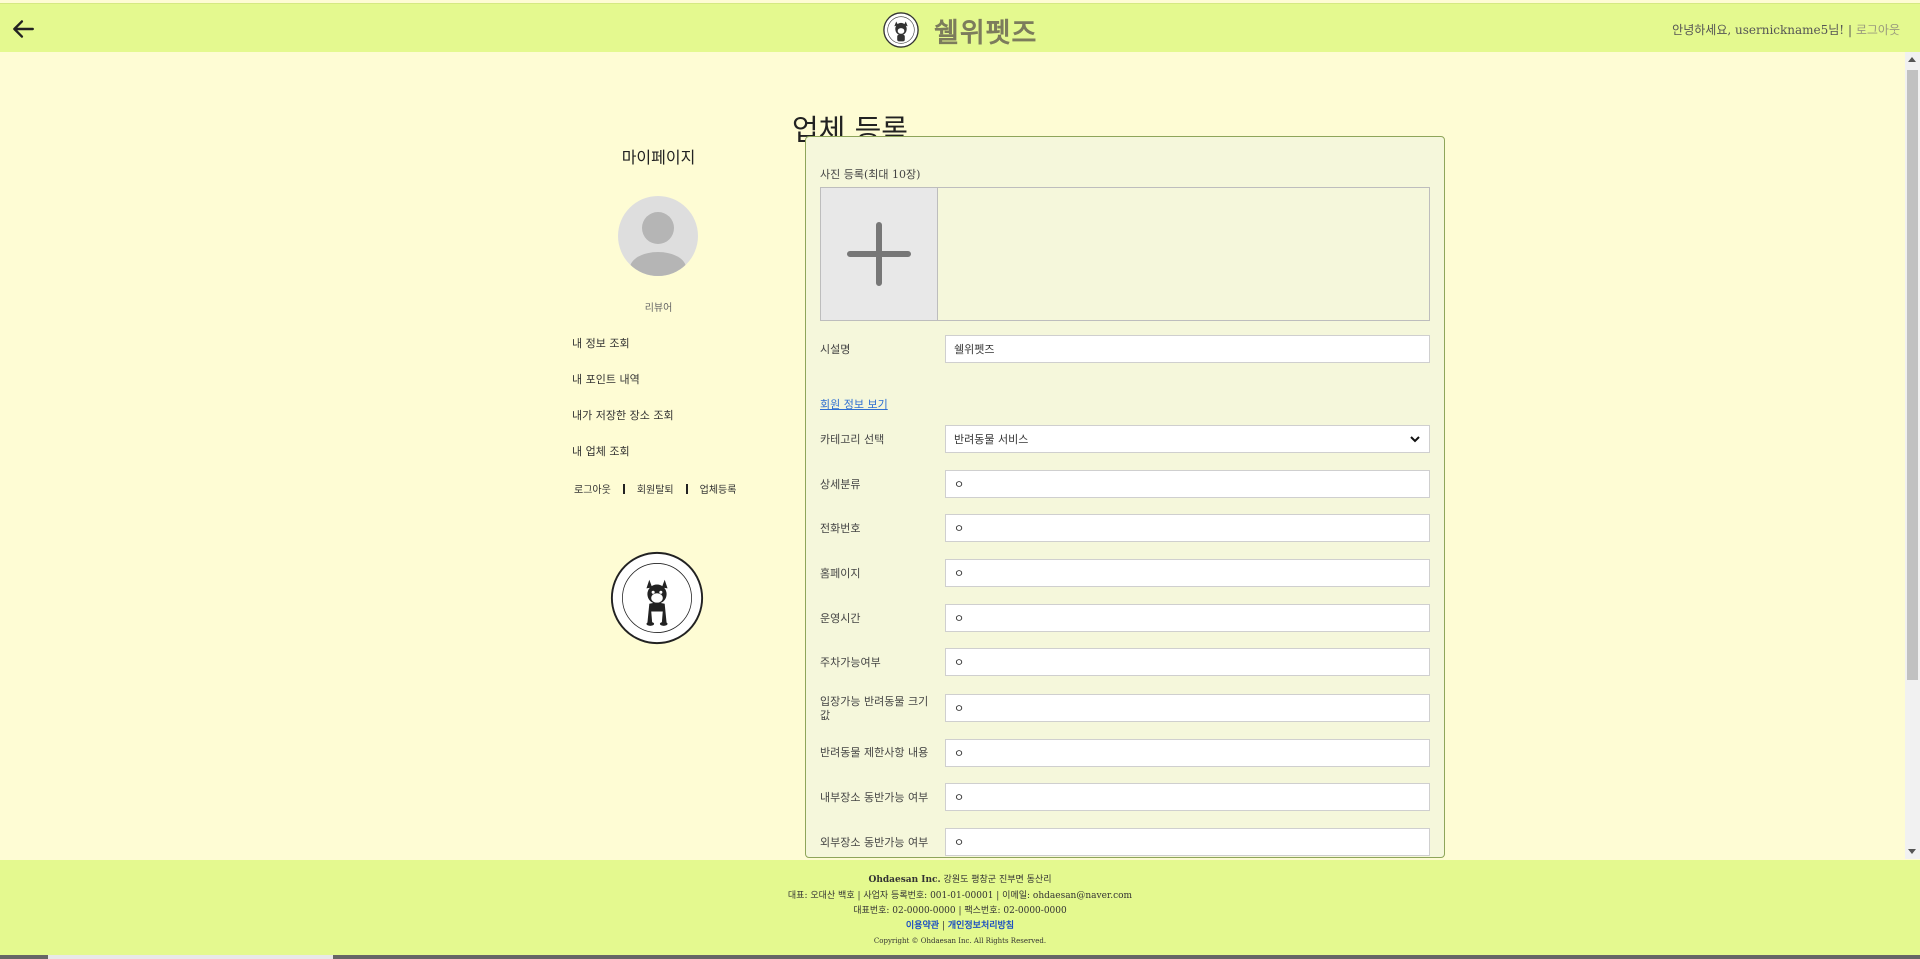  I want to click on register-business-link: 업체등록, so click(718, 488).